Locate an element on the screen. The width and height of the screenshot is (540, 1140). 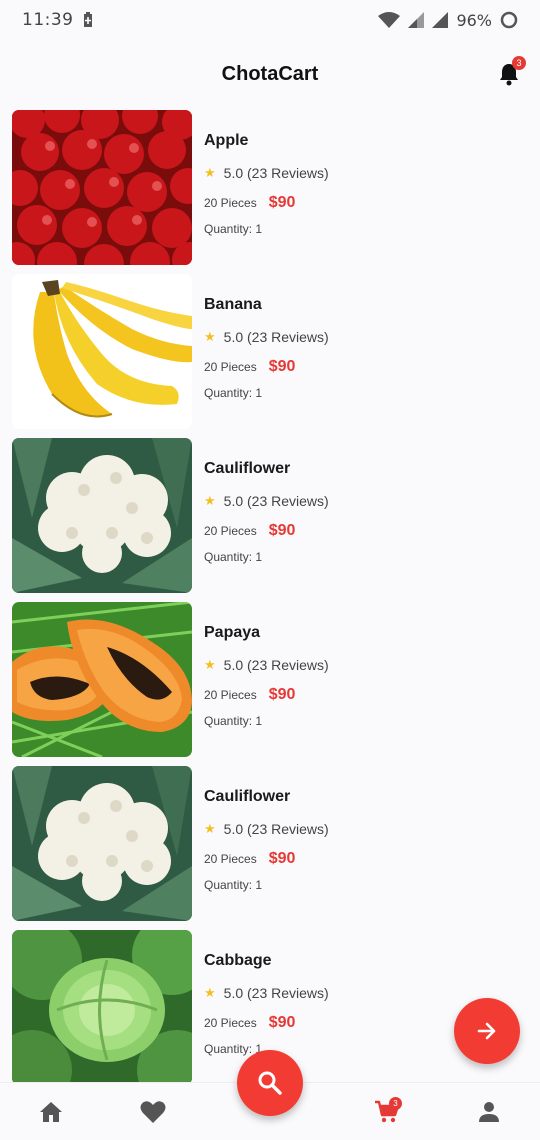
product-image-apple is located at coordinates (102, 187).